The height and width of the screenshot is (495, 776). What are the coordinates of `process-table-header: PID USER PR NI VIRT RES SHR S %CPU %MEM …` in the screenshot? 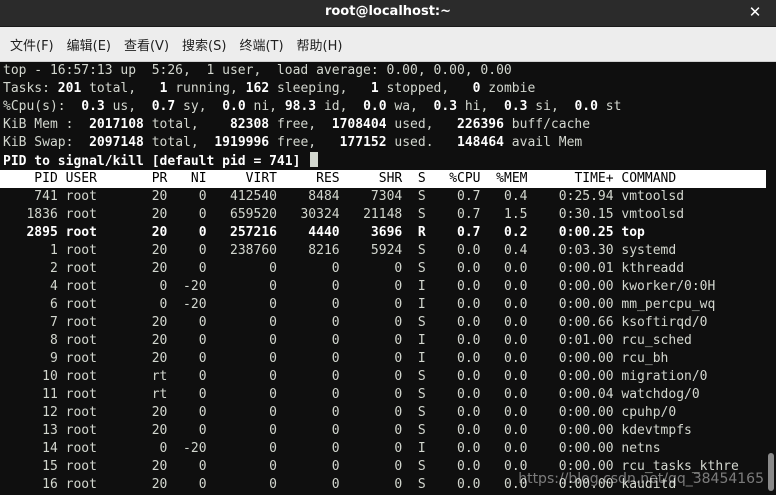 It's located at (388, 179).